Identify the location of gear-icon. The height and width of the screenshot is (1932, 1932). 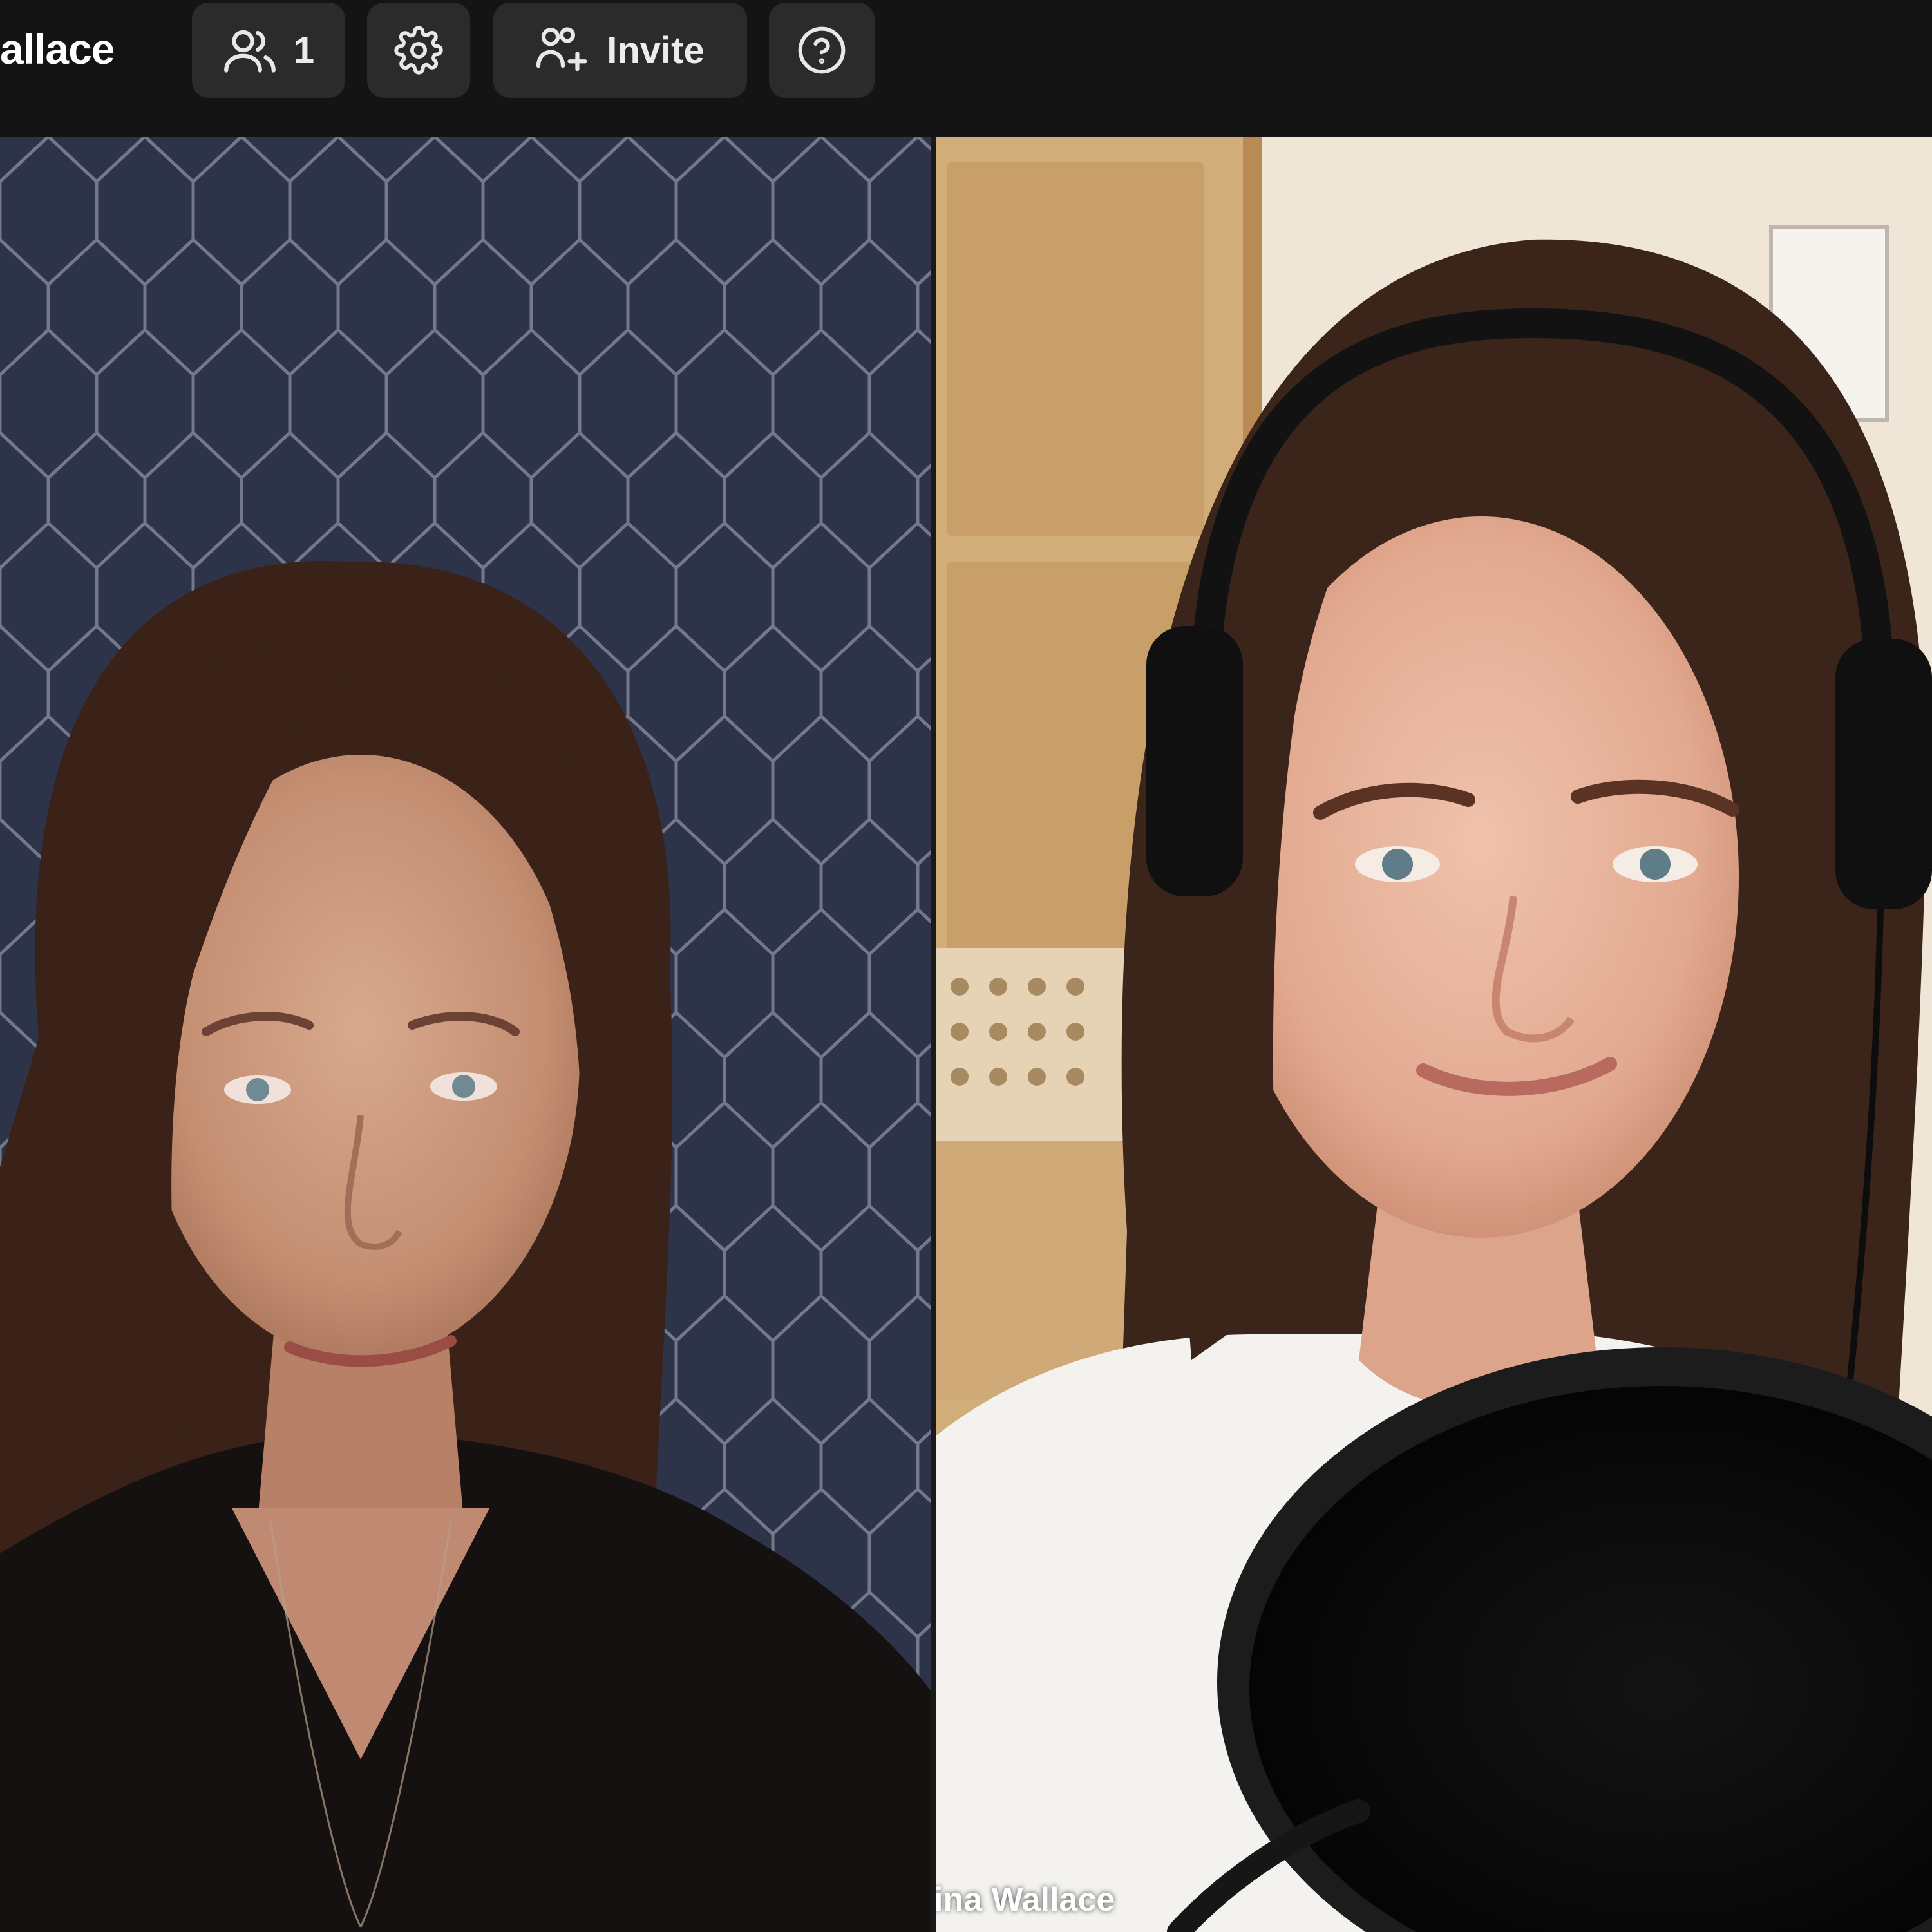
(418, 50).